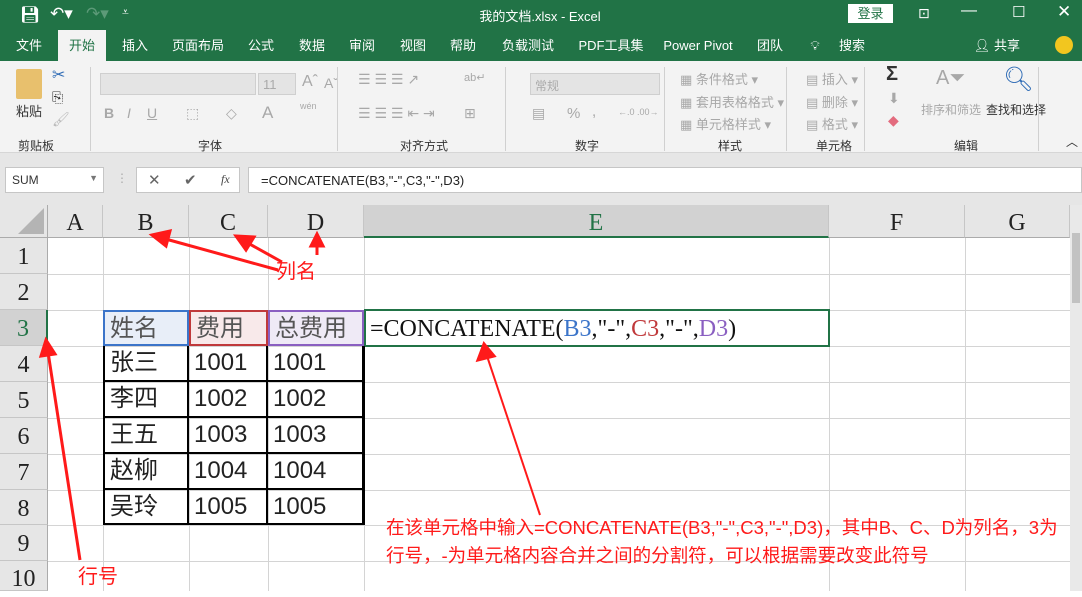 The image size is (1082, 597). I want to click on arrow-to-b, so click(220, 254).